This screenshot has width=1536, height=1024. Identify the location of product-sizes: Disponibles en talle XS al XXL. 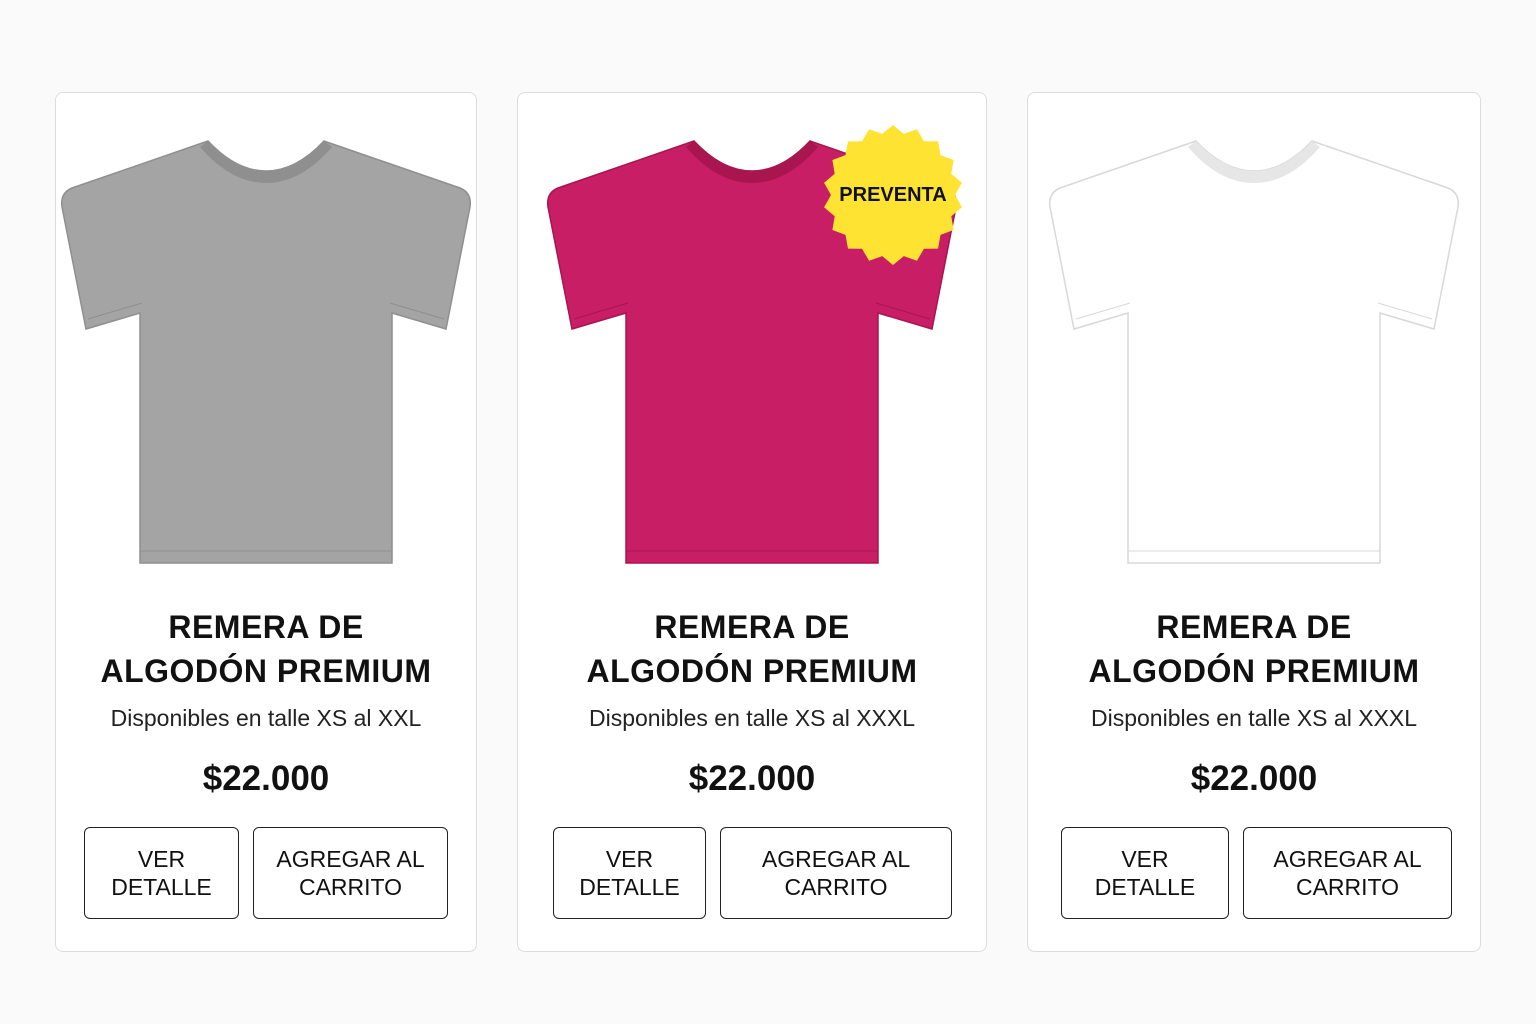
(266, 718).